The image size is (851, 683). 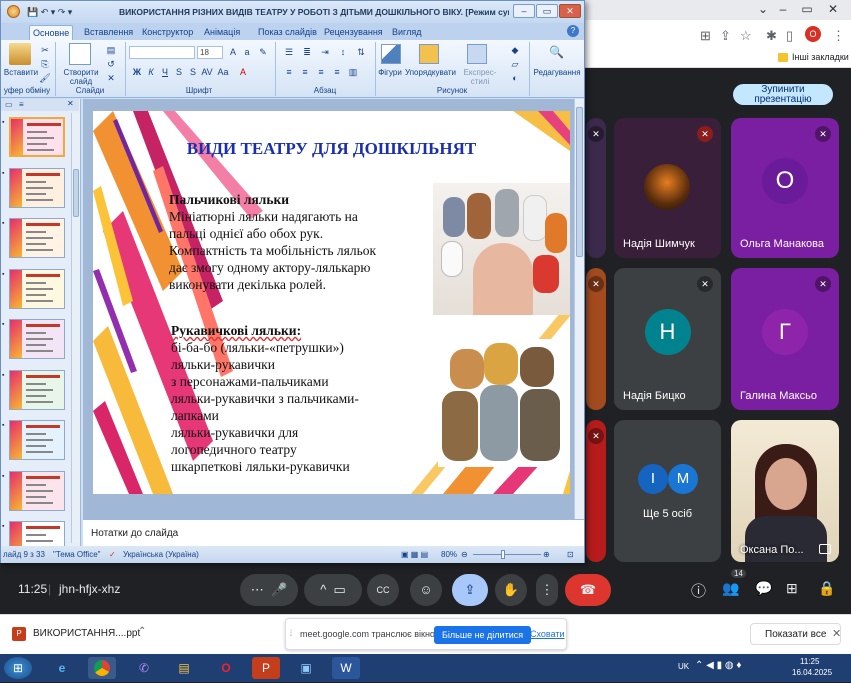 What do you see at coordinates (515, 78) in the screenshot?
I see `effects-icon: ◐` at bounding box center [515, 78].